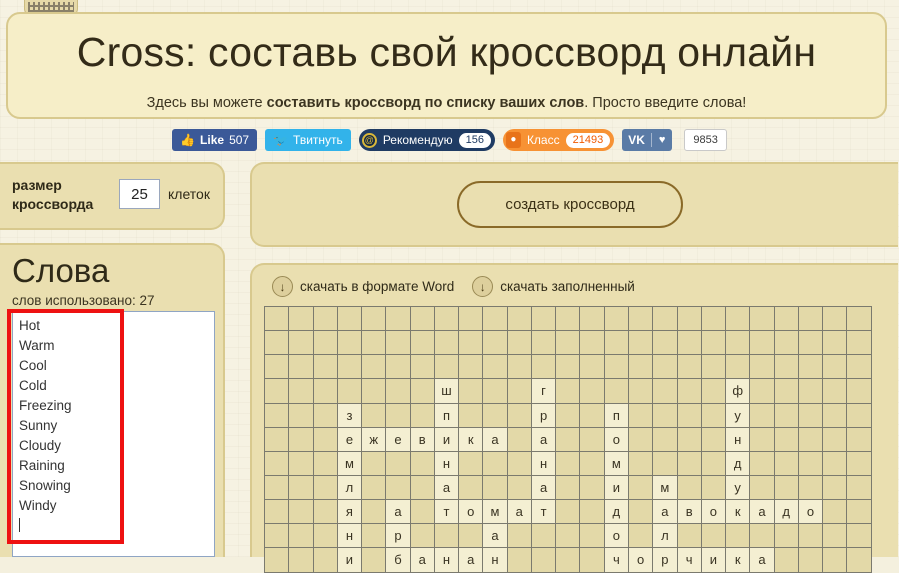 The image size is (899, 573). I want to click on create-crossword-button: создать кроссворд, so click(570, 204).